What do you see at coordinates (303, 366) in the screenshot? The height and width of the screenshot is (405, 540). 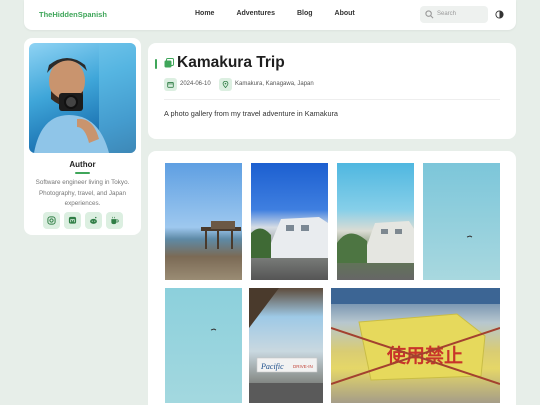 I see `svg-text: DRIVE-IN` at bounding box center [303, 366].